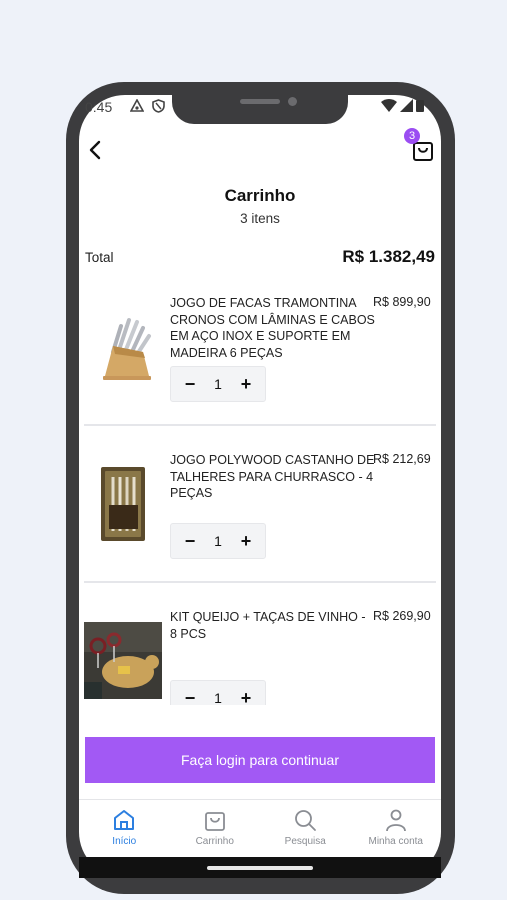 The height and width of the screenshot is (900, 507). What do you see at coordinates (402, 616) in the screenshot?
I see `item-price: R$ 269,90` at bounding box center [402, 616].